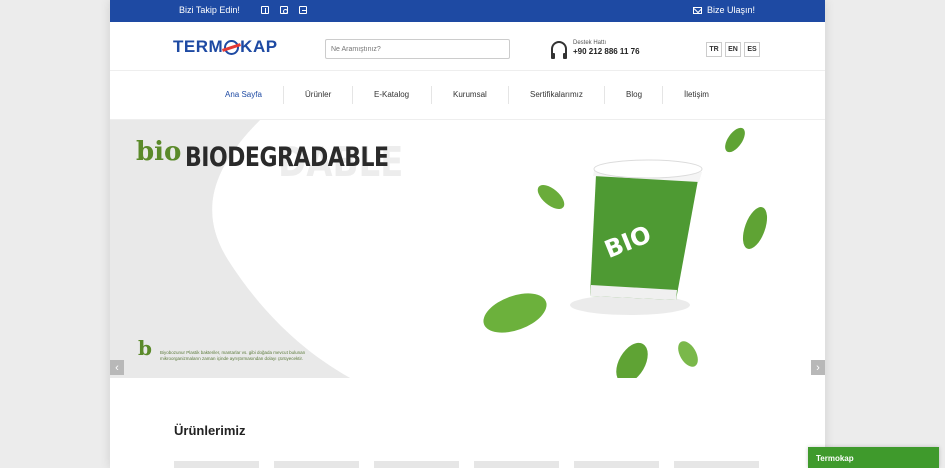 This screenshot has height=468, width=945. I want to click on bio-footer-logo: b, so click(145, 348).